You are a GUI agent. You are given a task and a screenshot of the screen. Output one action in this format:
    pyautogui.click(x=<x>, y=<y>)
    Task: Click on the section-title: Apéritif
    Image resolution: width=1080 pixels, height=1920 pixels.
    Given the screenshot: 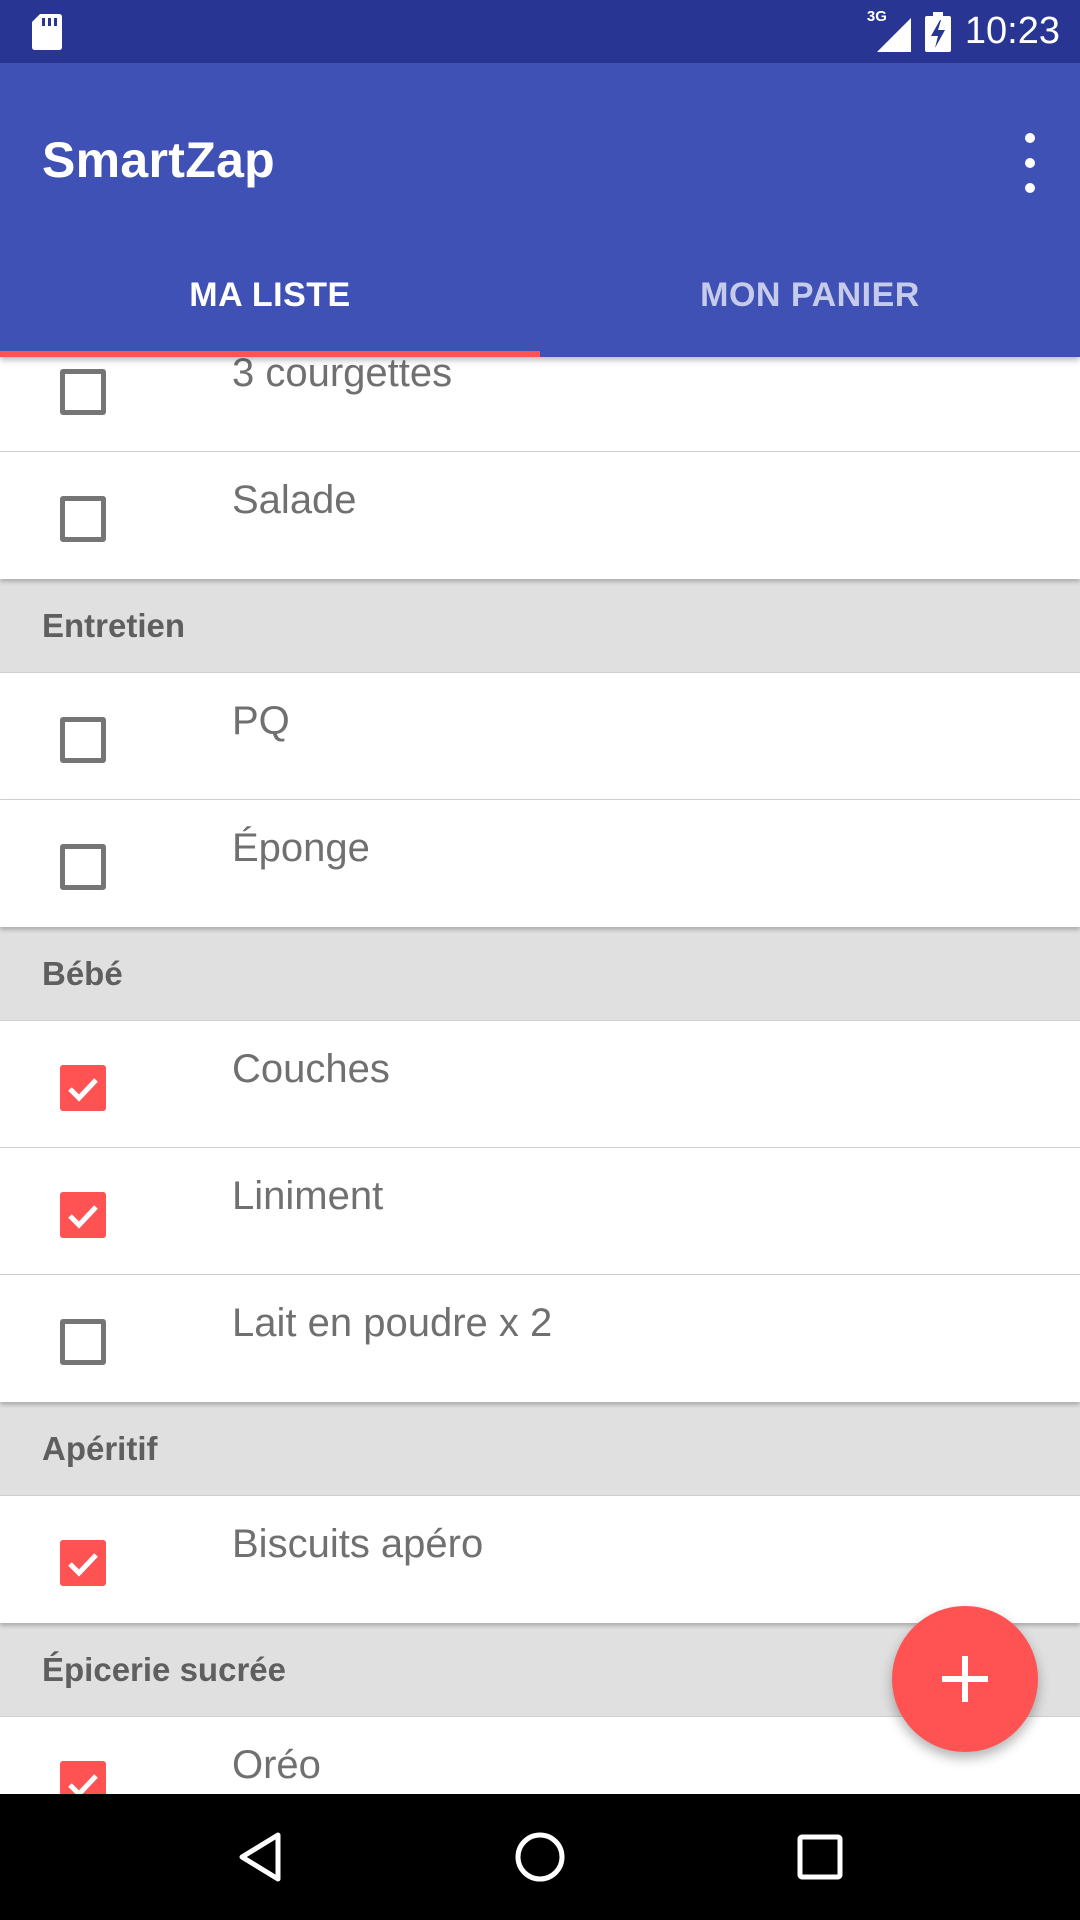 What is the action you would take?
    pyautogui.click(x=100, y=1448)
    